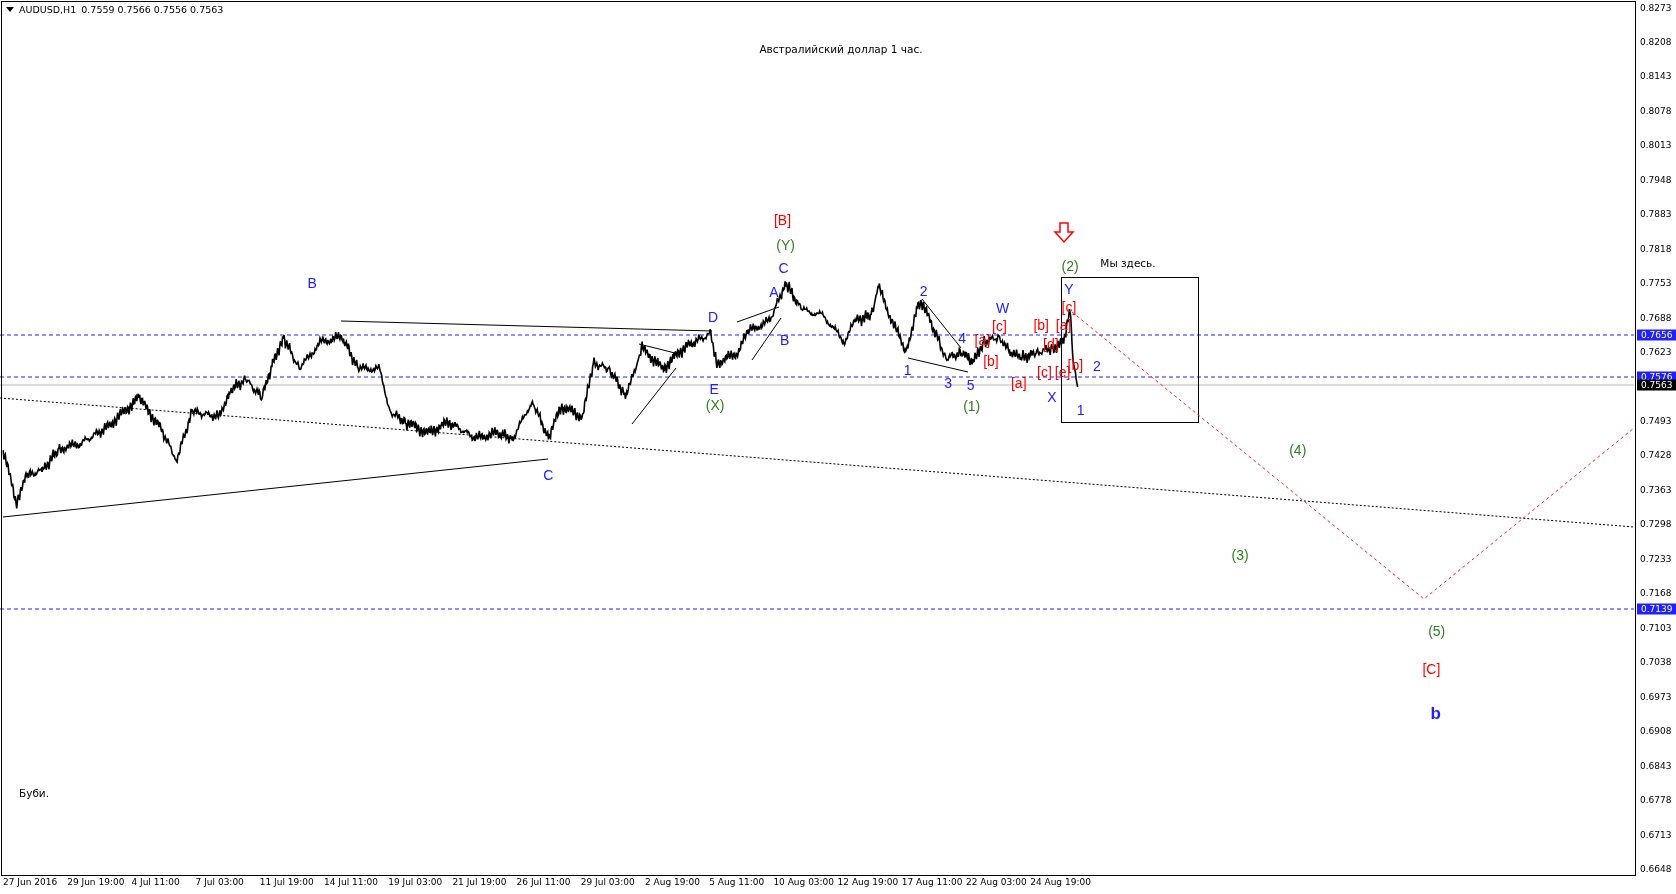  I want to click on wave-label: (2), so click(1070, 266).